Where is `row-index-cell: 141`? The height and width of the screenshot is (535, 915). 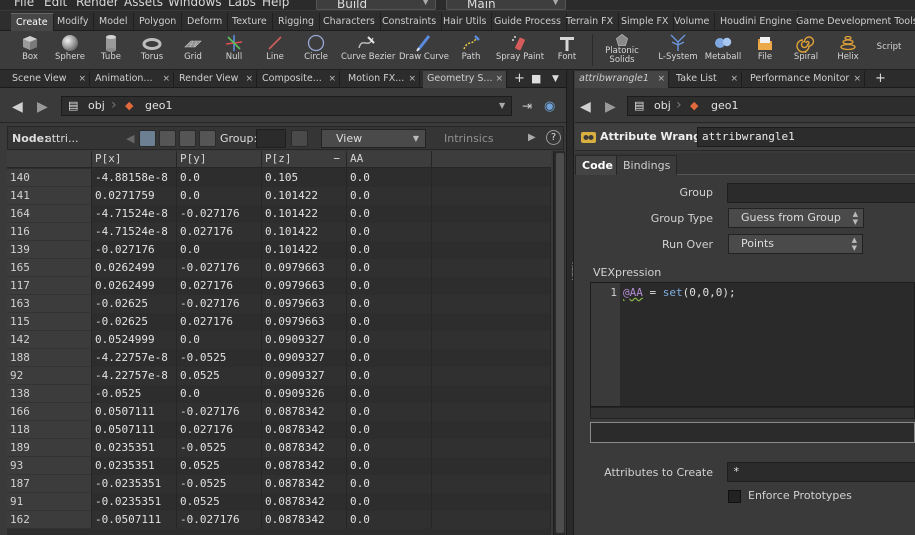
row-index-cell: 141 is located at coordinates (49, 196).